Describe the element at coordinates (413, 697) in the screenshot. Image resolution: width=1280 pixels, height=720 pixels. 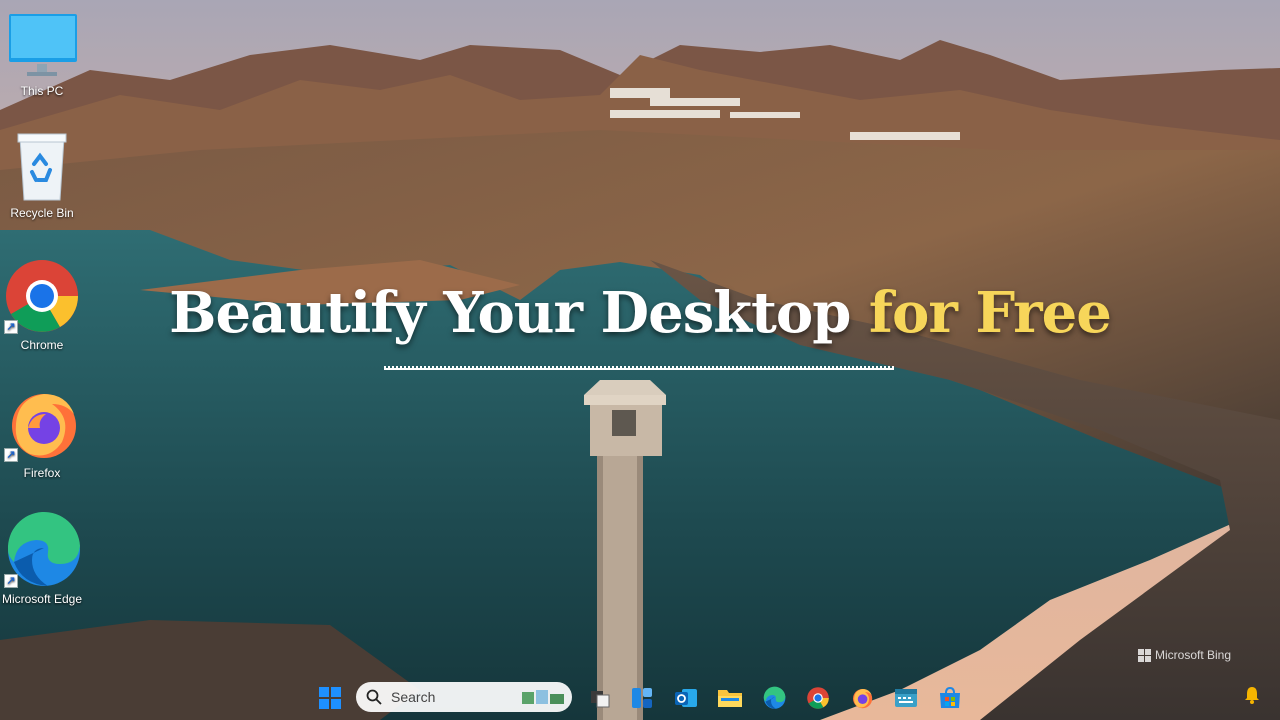
I see `search-placeholder: Search` at that location.